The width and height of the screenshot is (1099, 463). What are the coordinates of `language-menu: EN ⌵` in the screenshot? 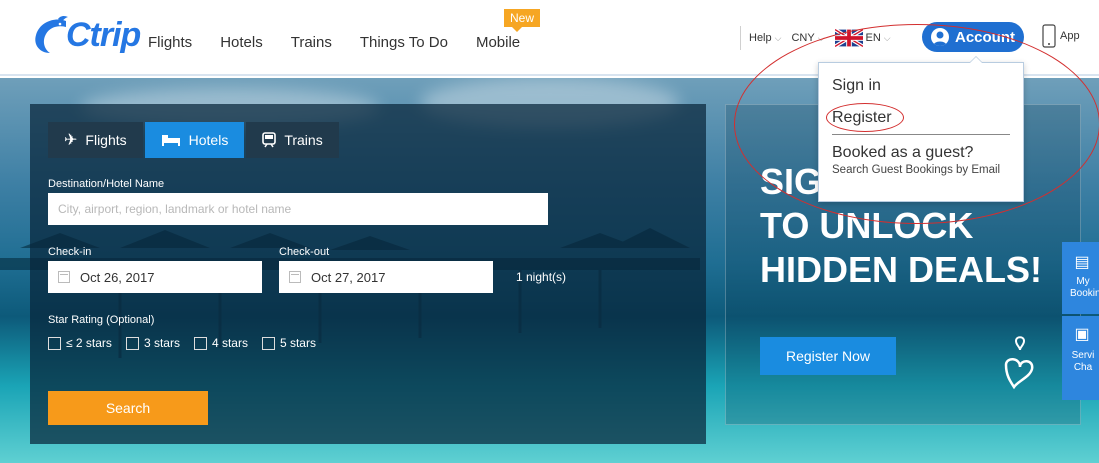 It's located at (862, 38).